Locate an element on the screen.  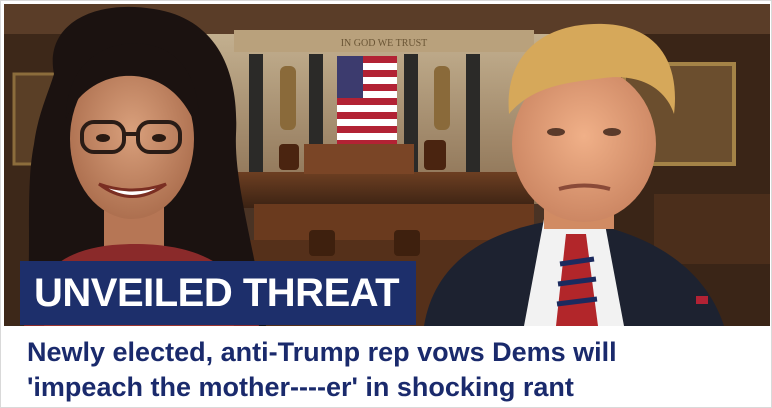
kicker-text: UNVEILED THREAT is located at coordinates (217, 292).